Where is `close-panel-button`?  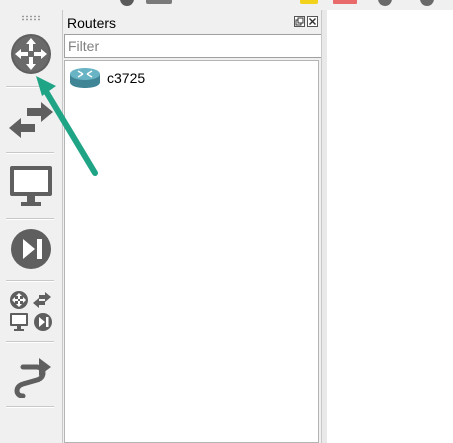 close-panel-button is located at coordinates (312, 21).